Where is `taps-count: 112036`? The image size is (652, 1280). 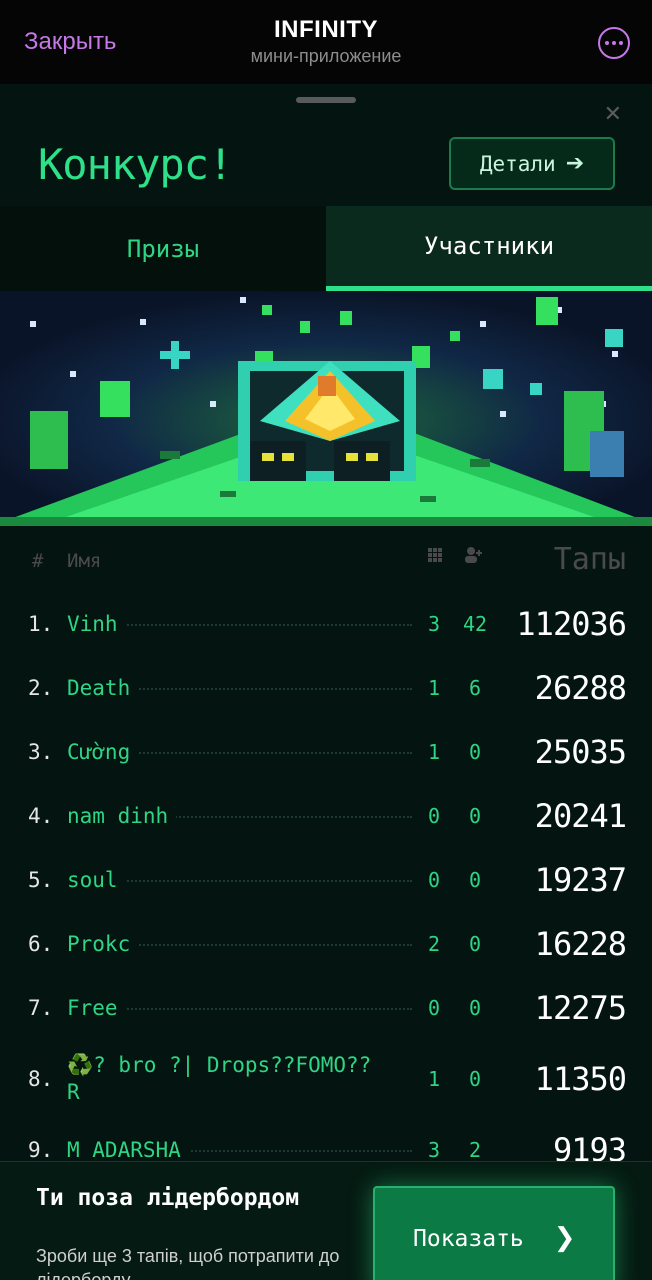 taps-count: 112036 is located at coordinates (571, 624).